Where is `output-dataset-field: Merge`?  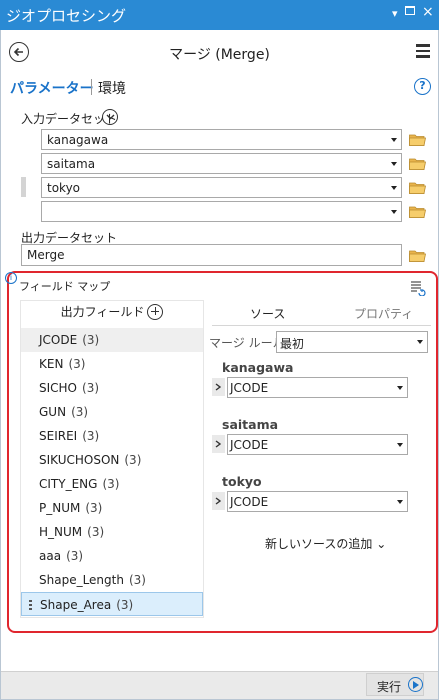
output-dataset-field: Merge is located at coordinates (211, 255).